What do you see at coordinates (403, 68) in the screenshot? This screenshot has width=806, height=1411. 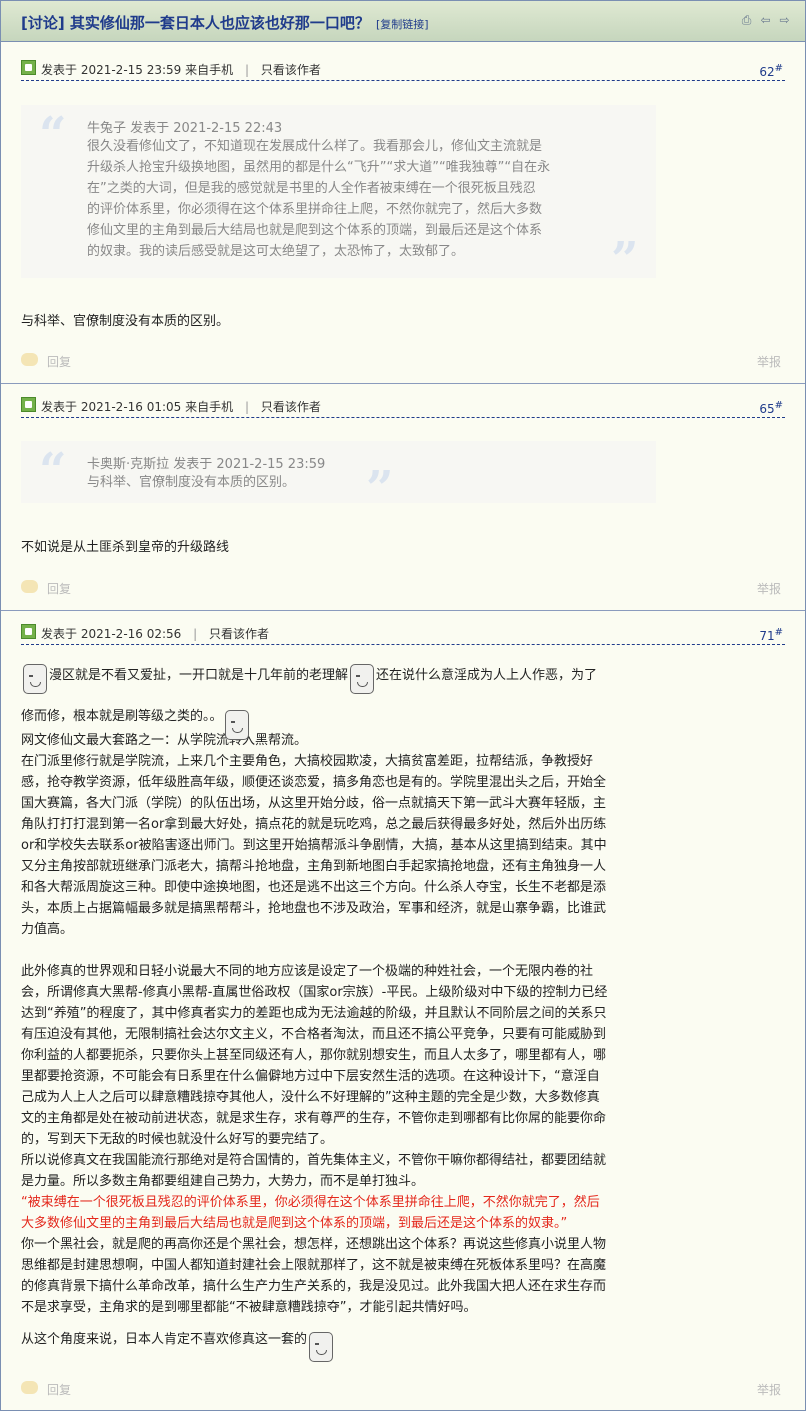 I see `post-meta: 发表于 2021-2-15 23:59 来自手机 | 只看该作者 62#` at bounding box center [403, 68].